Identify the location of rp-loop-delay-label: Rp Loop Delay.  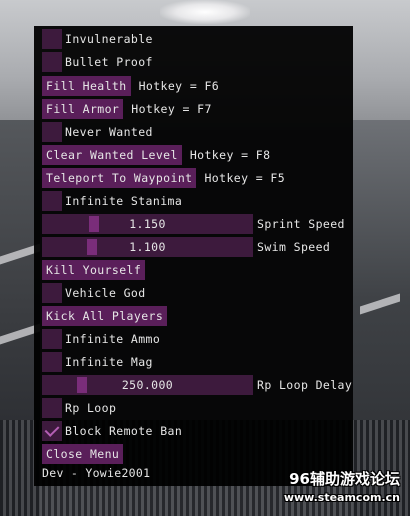
(305, 385).